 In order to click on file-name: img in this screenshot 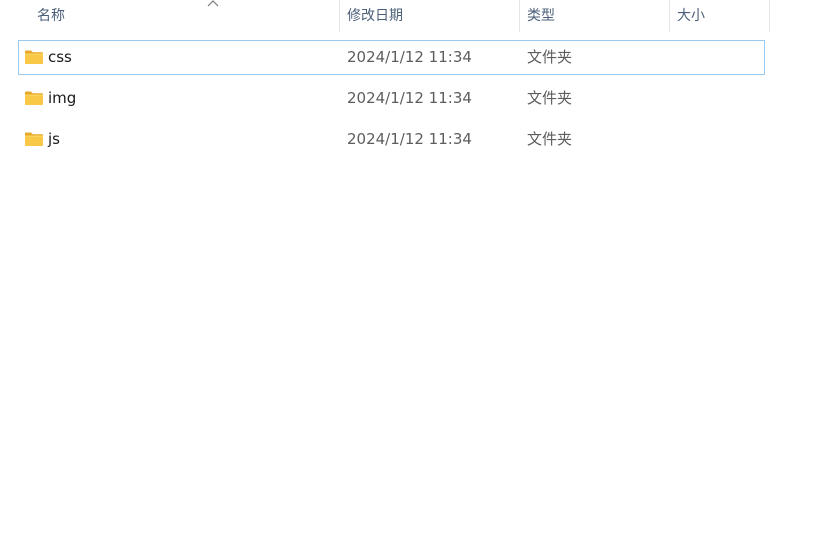, I will do `click(62, 98)`.